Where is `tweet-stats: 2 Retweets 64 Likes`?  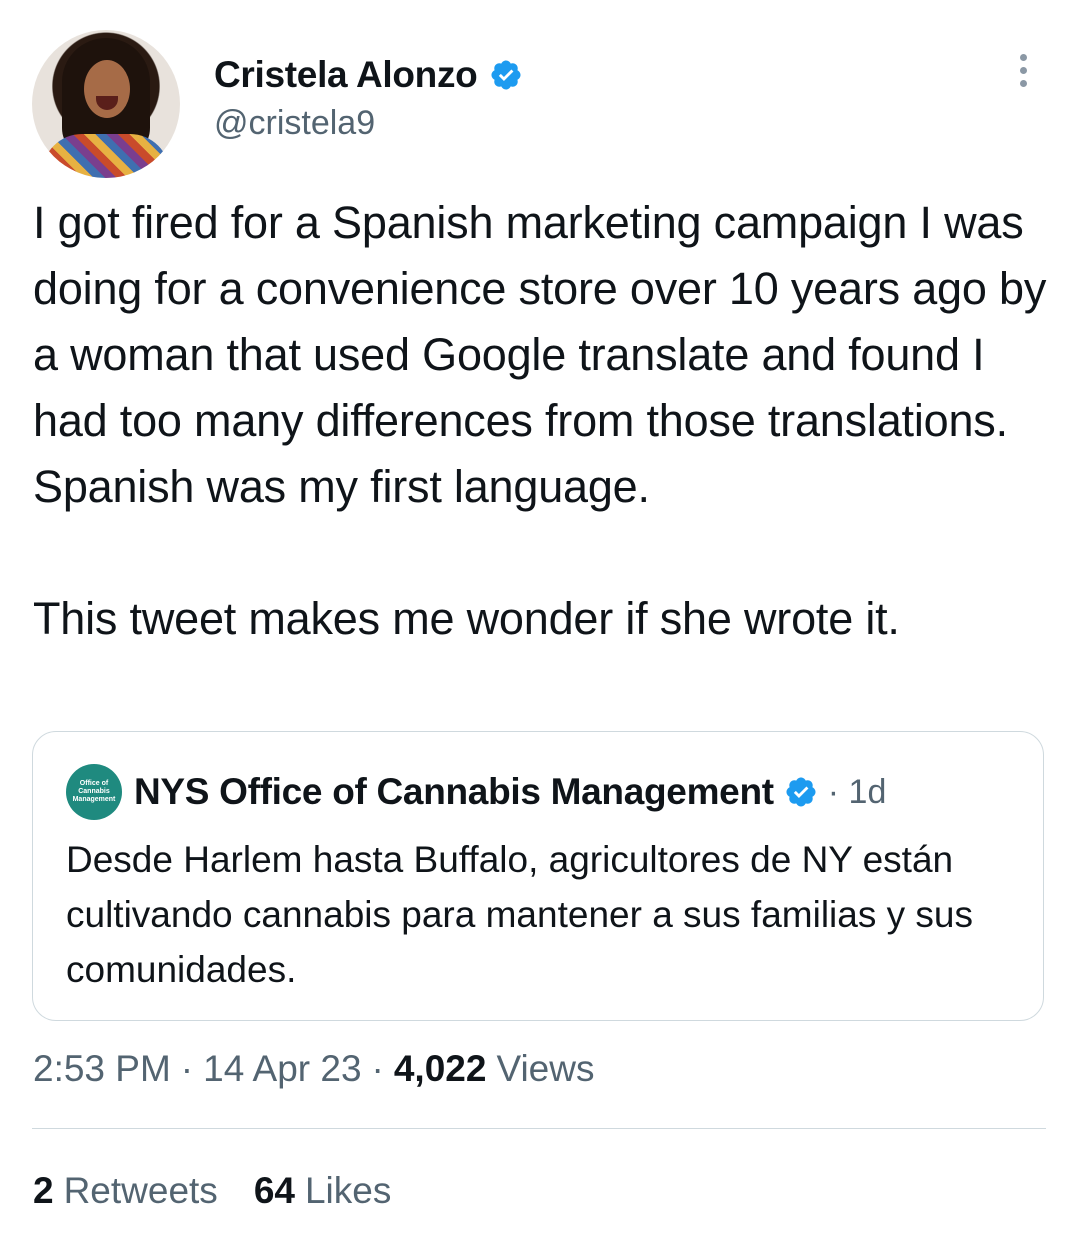 tweet-stats: 2 Retweets 64 Likes is located at coordinates (230, 1191).